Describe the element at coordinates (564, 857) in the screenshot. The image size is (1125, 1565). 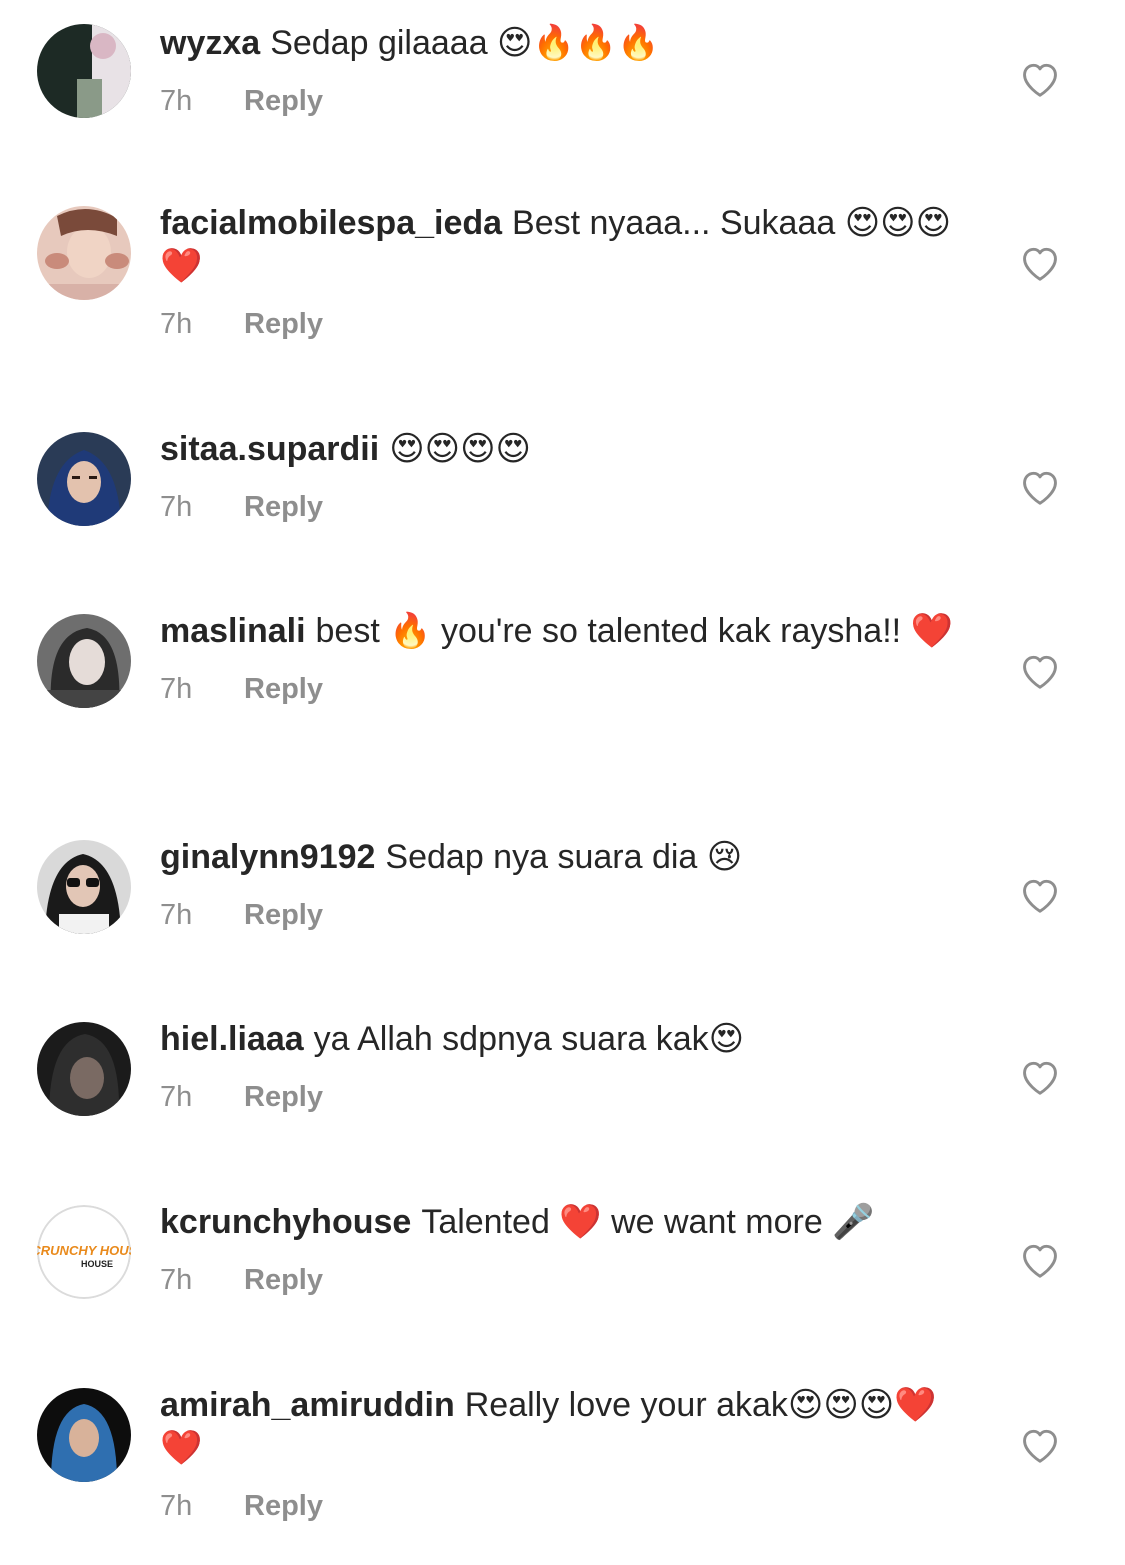
I see `comment-text: Sedap nya suara dia 😢` at that location.